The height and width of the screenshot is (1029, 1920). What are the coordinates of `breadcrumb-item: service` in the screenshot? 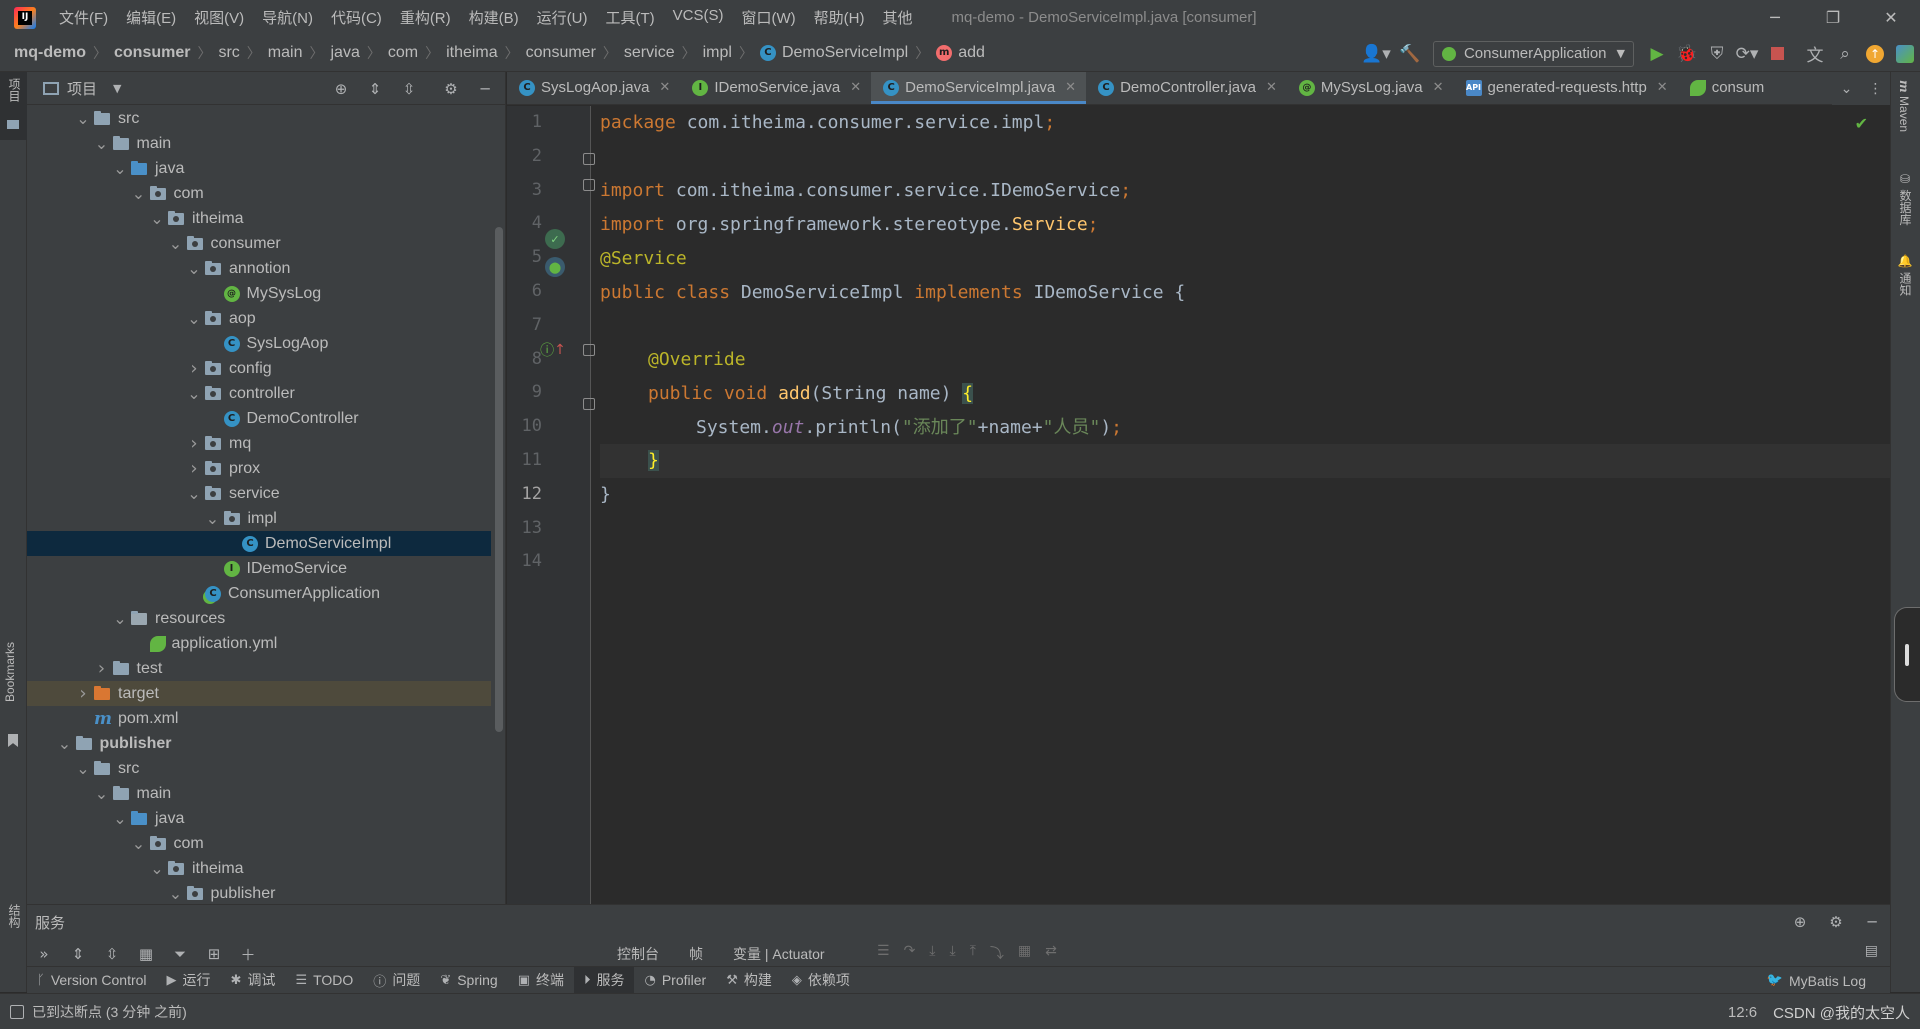 It's located at (649, 53).